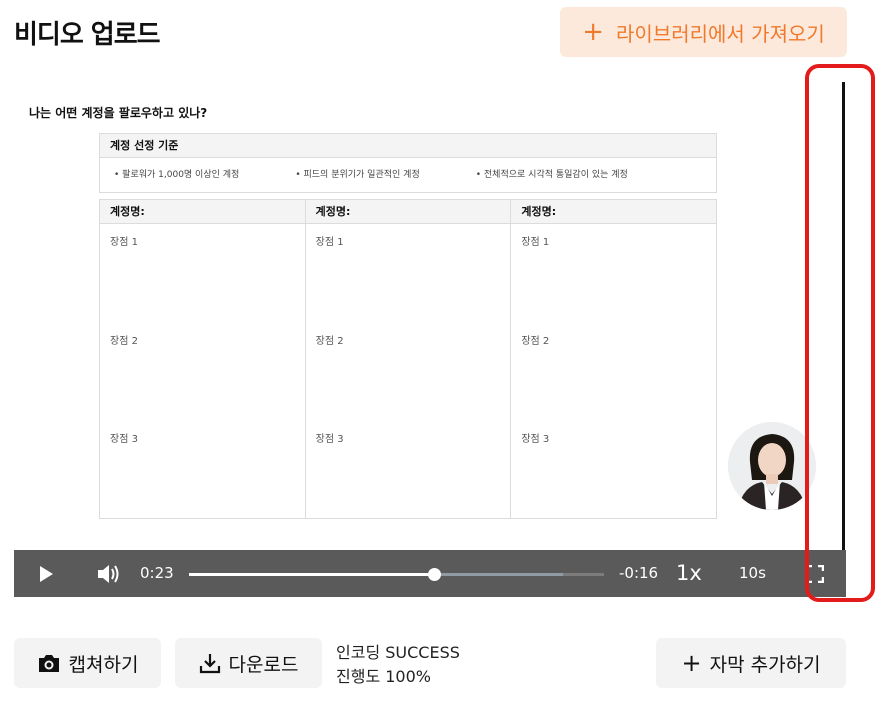 Image resolution: width=881 pixels, height=707 pixels. Describe the element at coordinates (118, 113) in the screenshot. I see `slide-question: 나는 어떤 계정을 팔로우하고 있나?` at that location.